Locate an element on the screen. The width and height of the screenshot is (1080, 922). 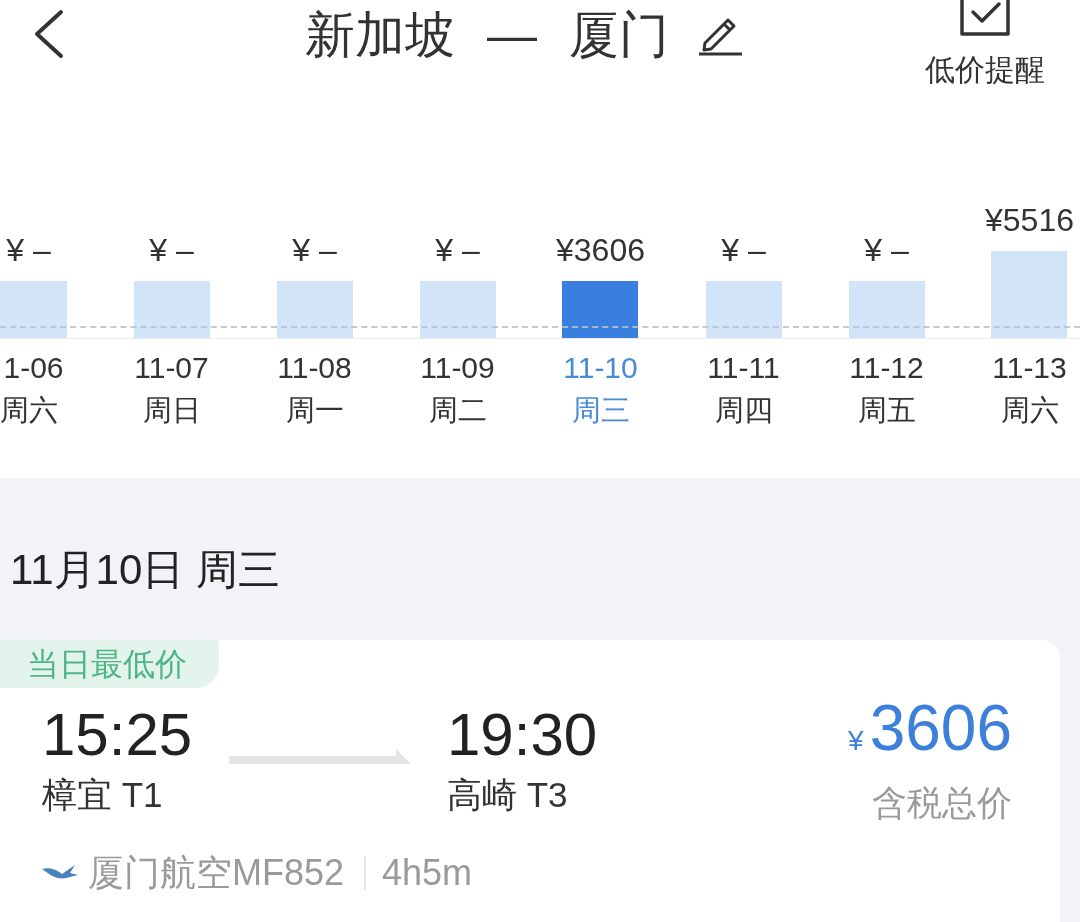
lowest-price-tag: 当日最低价 is located at coordinates (109, 664).